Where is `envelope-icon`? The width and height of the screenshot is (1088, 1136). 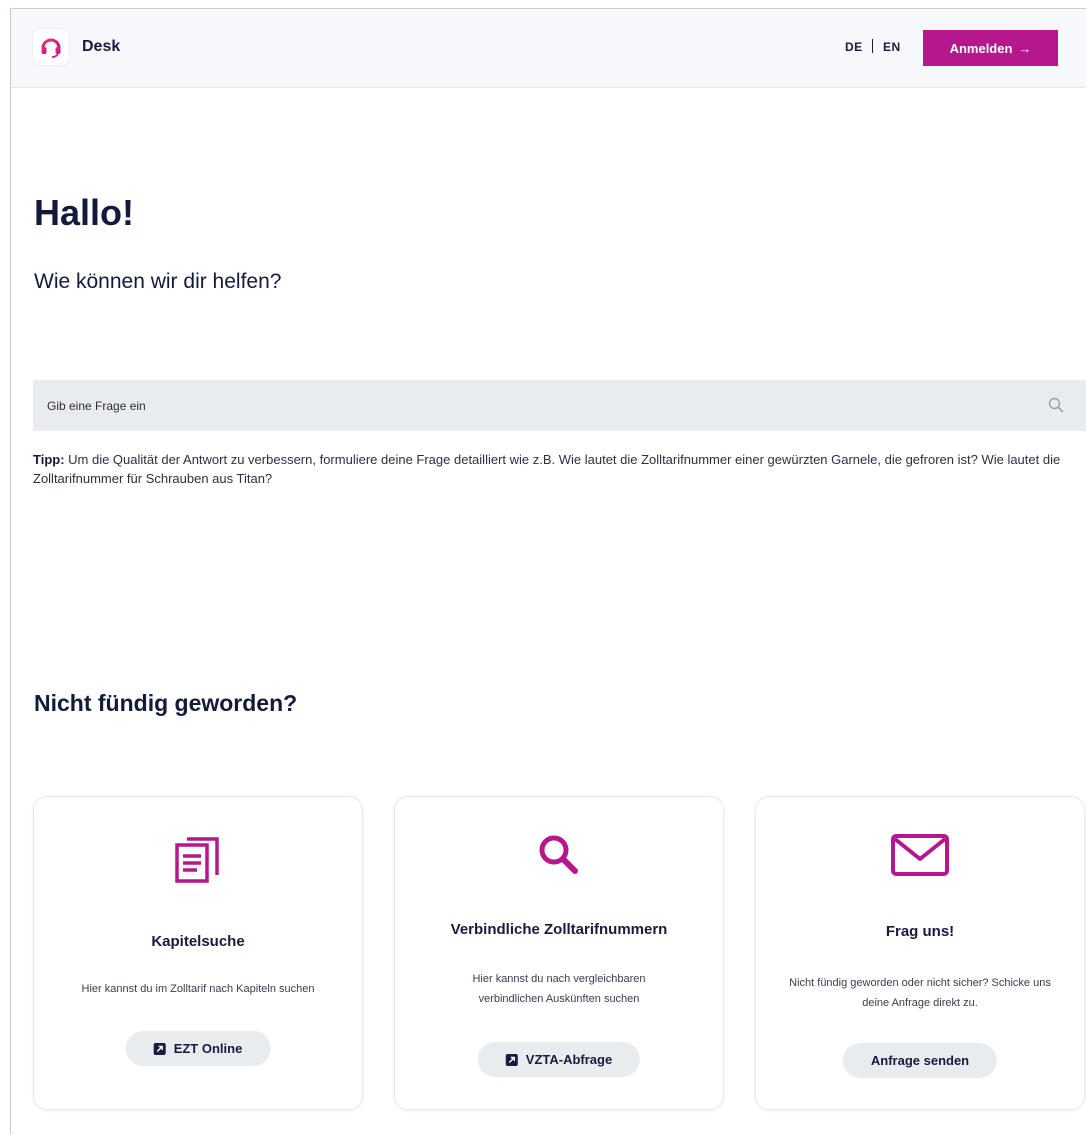 envelope-icon is located at coordinates (920, 855).